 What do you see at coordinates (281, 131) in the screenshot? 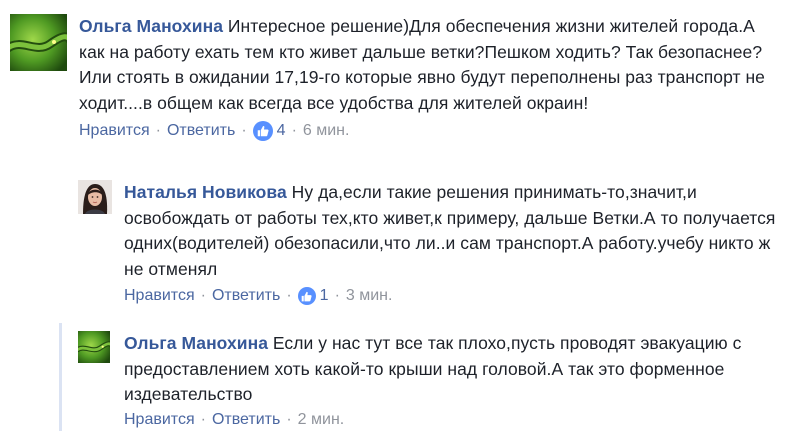
I see `likes-count: 4` at bounding box center [281, 131].